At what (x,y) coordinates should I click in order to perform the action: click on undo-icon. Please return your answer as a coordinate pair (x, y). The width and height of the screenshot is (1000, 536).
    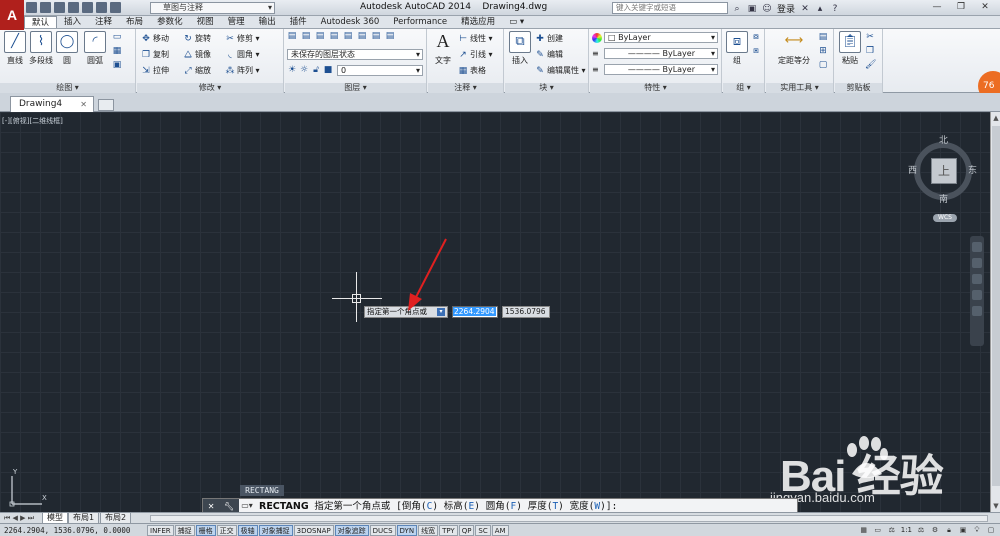
    Looking at the image, I should click on (101, 7).